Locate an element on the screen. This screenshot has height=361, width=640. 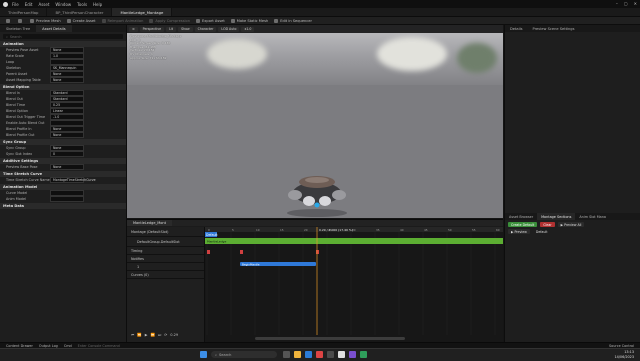
export-asset-button: Export Asset is located at coordinates (210, 20).